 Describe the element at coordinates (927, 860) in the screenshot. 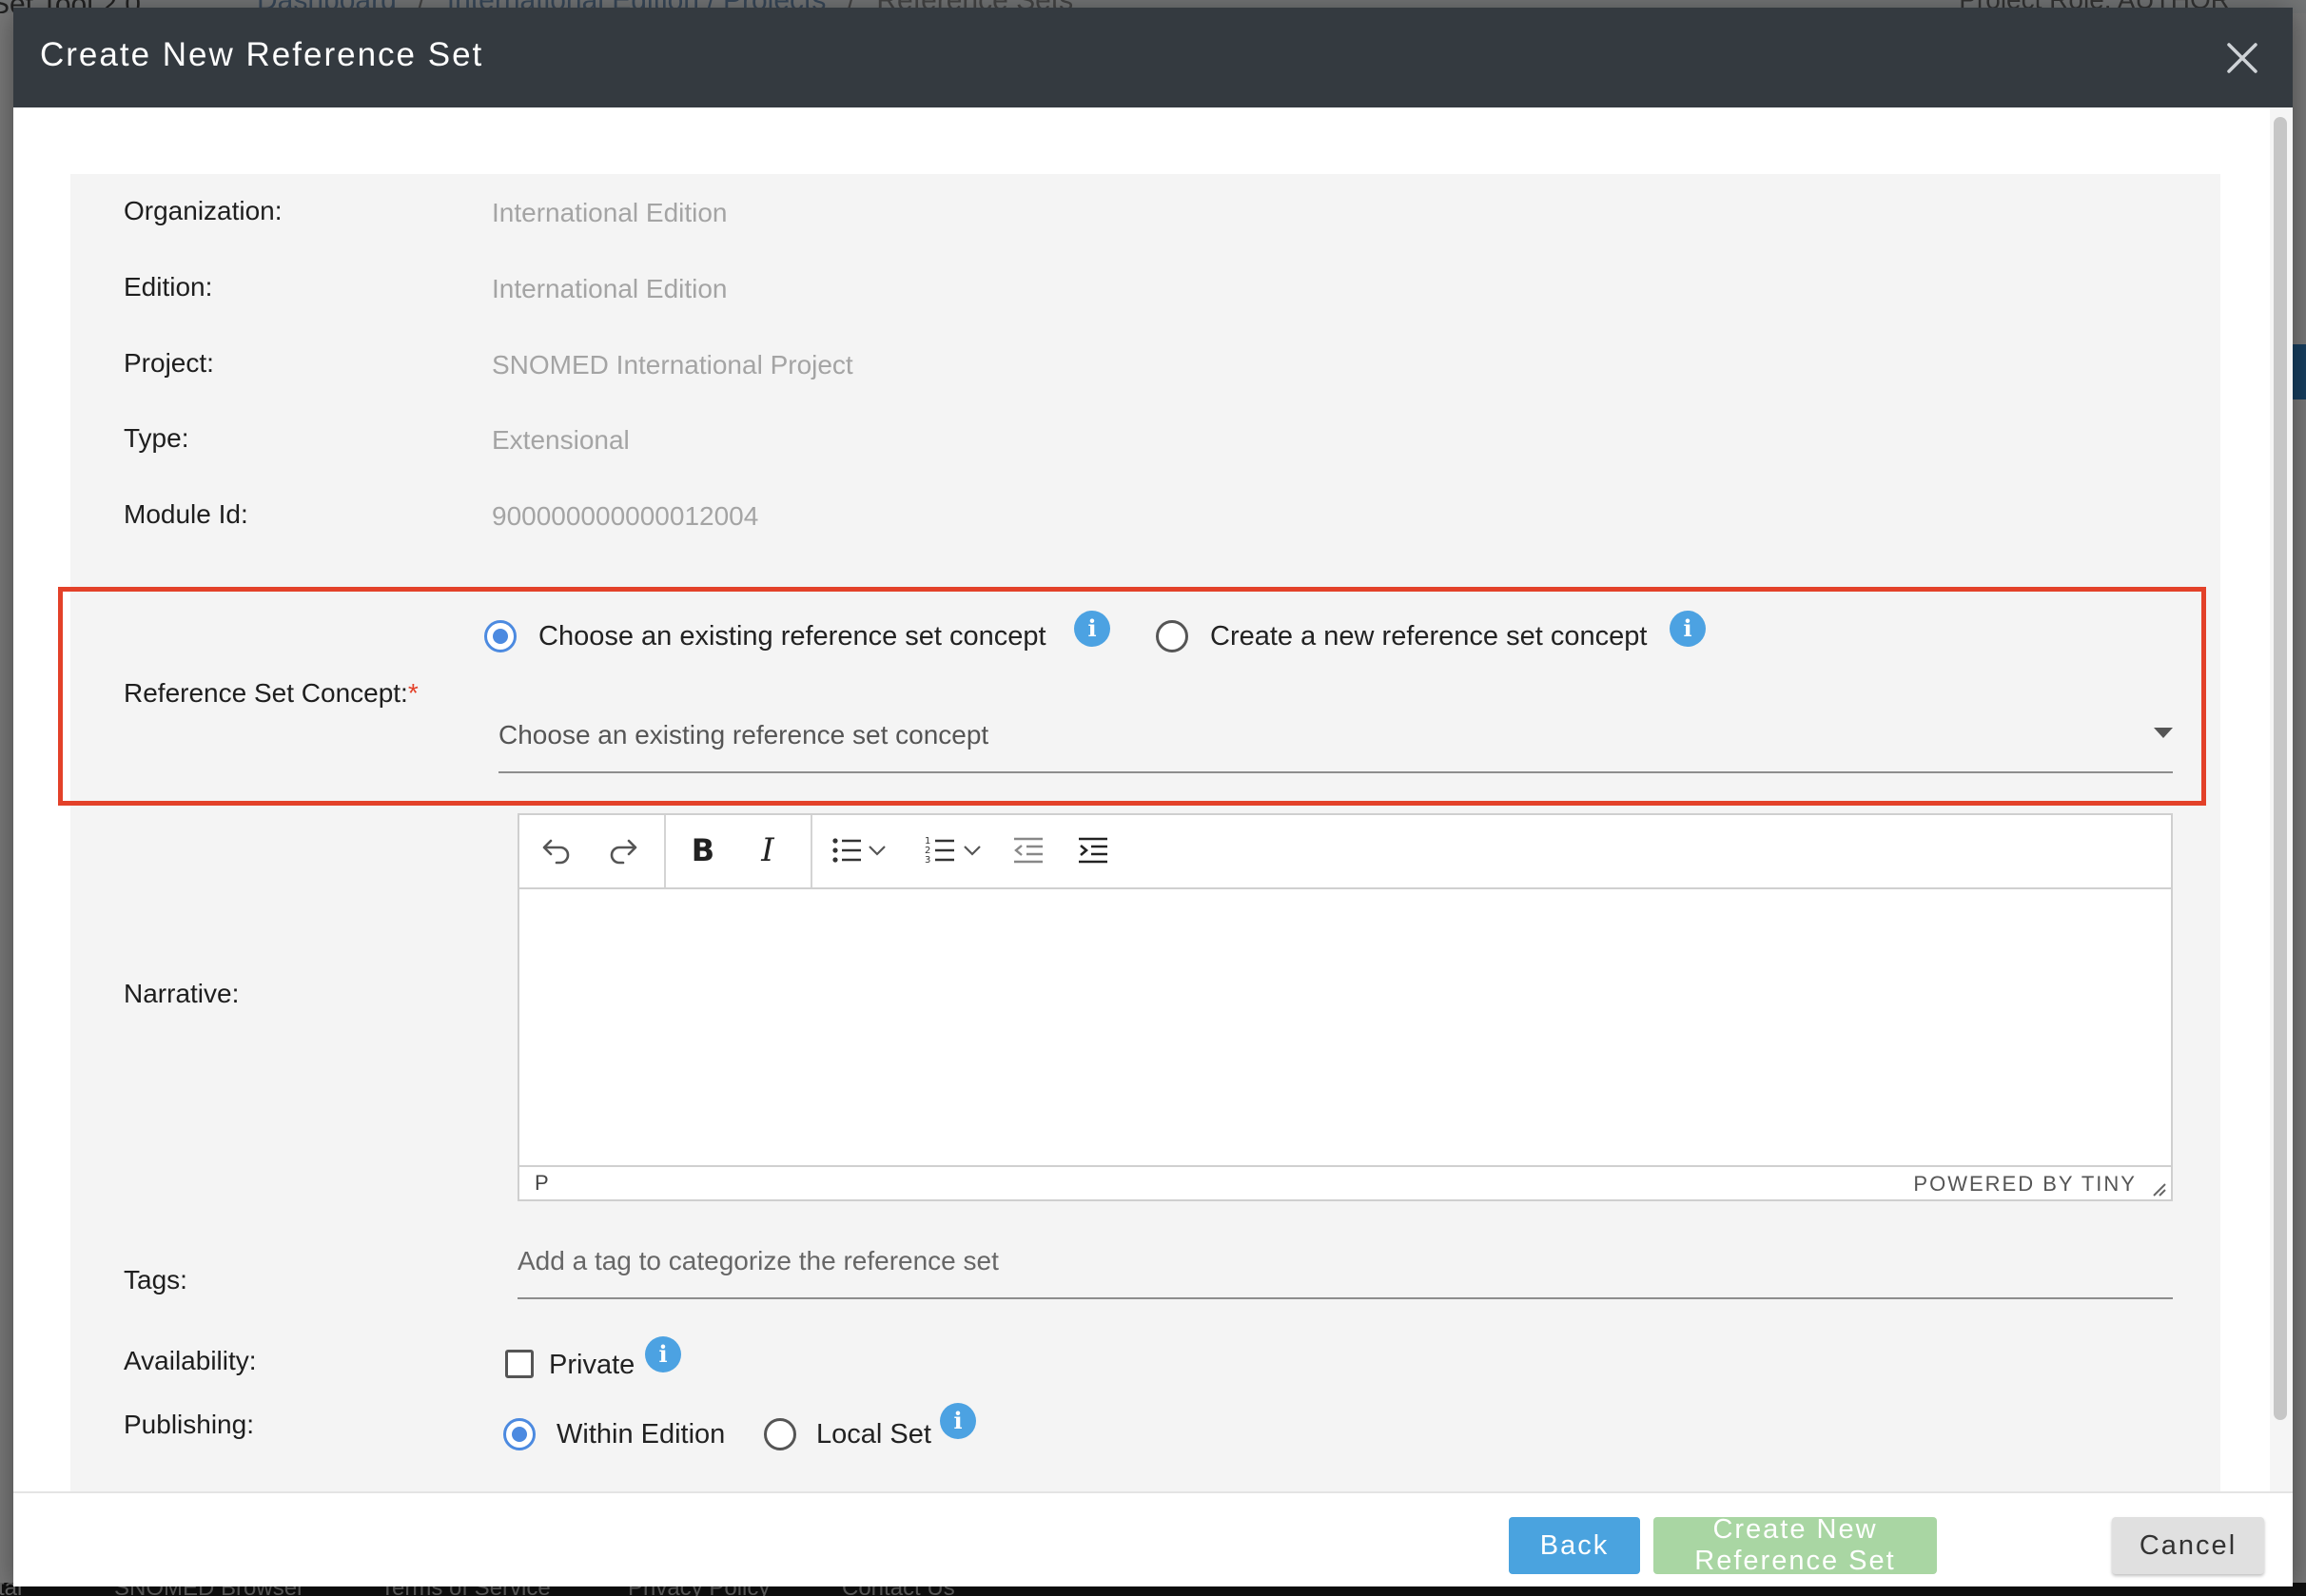

I see `svg-text: 3` at that location.